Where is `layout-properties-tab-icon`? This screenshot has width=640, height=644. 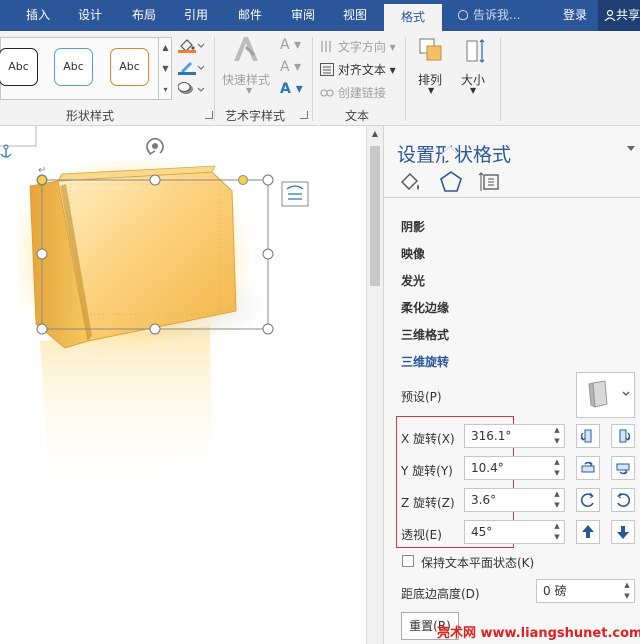 layout-properties-tab-icon is located at coordinates (491, 182).